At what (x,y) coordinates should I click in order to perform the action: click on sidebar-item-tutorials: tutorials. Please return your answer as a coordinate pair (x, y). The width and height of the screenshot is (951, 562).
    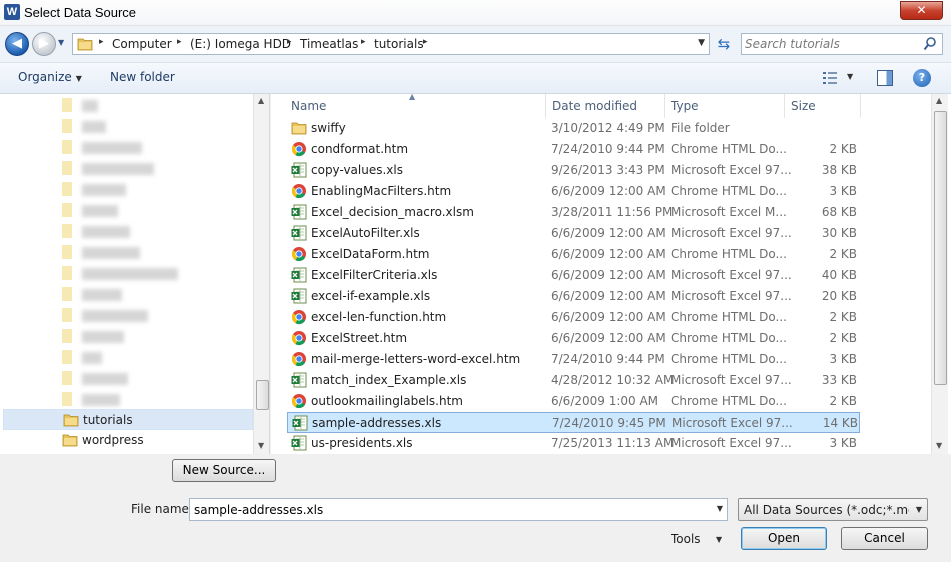
    Looking at the image, I should click on (128, 419).